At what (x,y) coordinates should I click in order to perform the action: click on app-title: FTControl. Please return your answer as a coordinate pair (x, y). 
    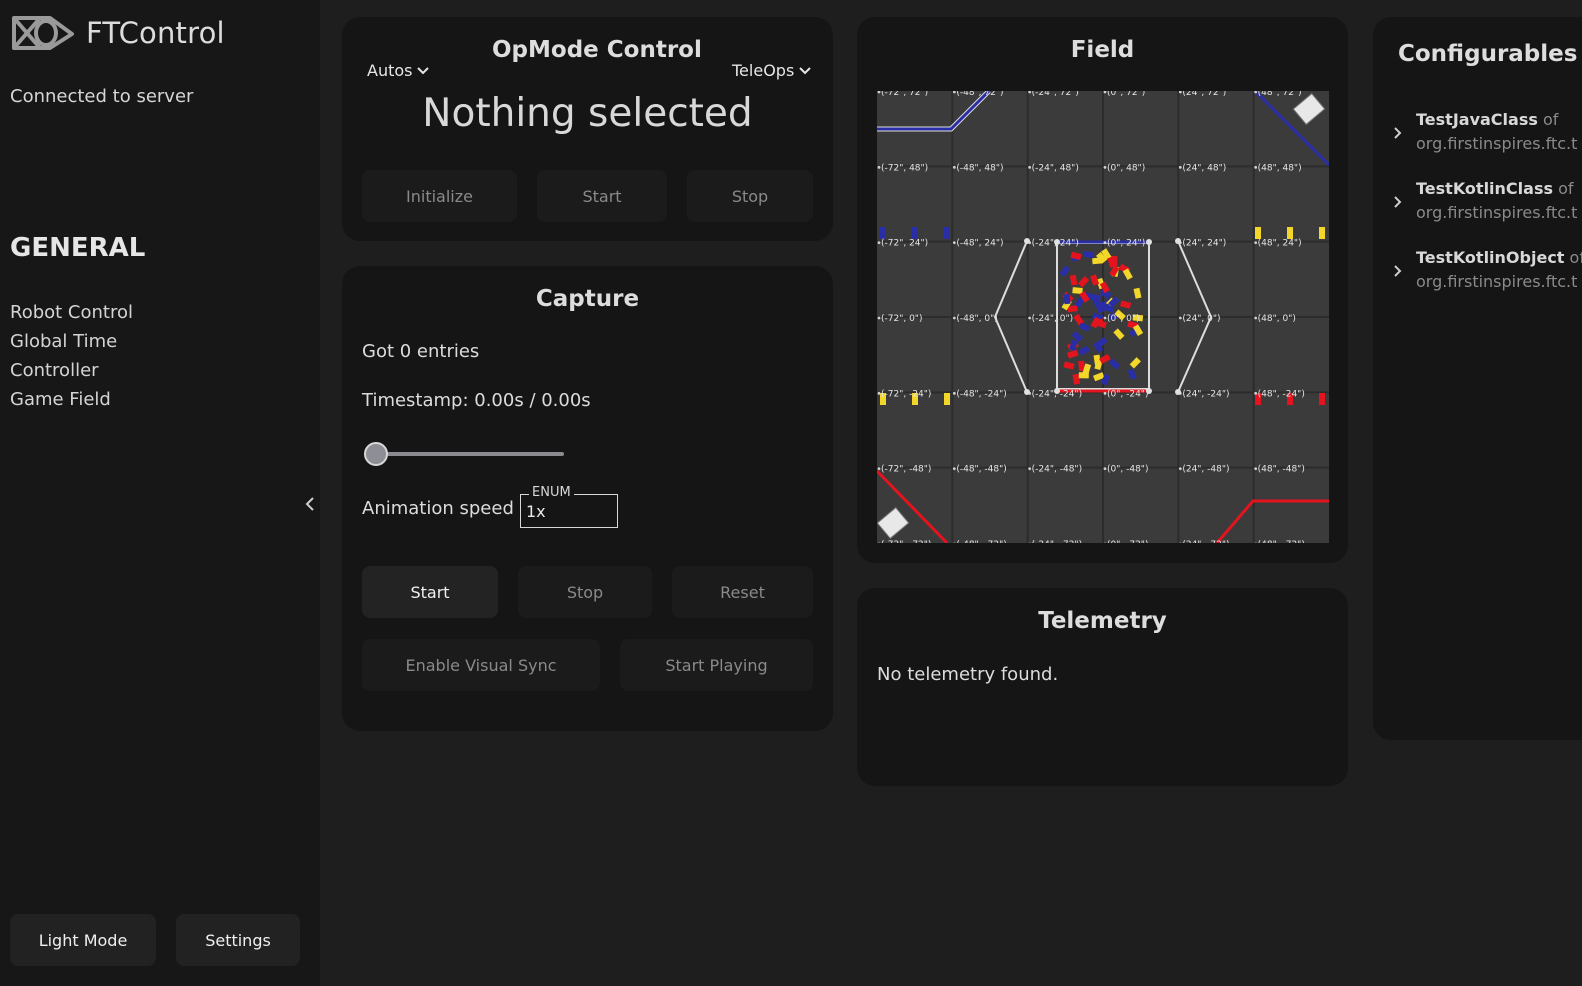
    Looking at the image, I should click on (155, 33).